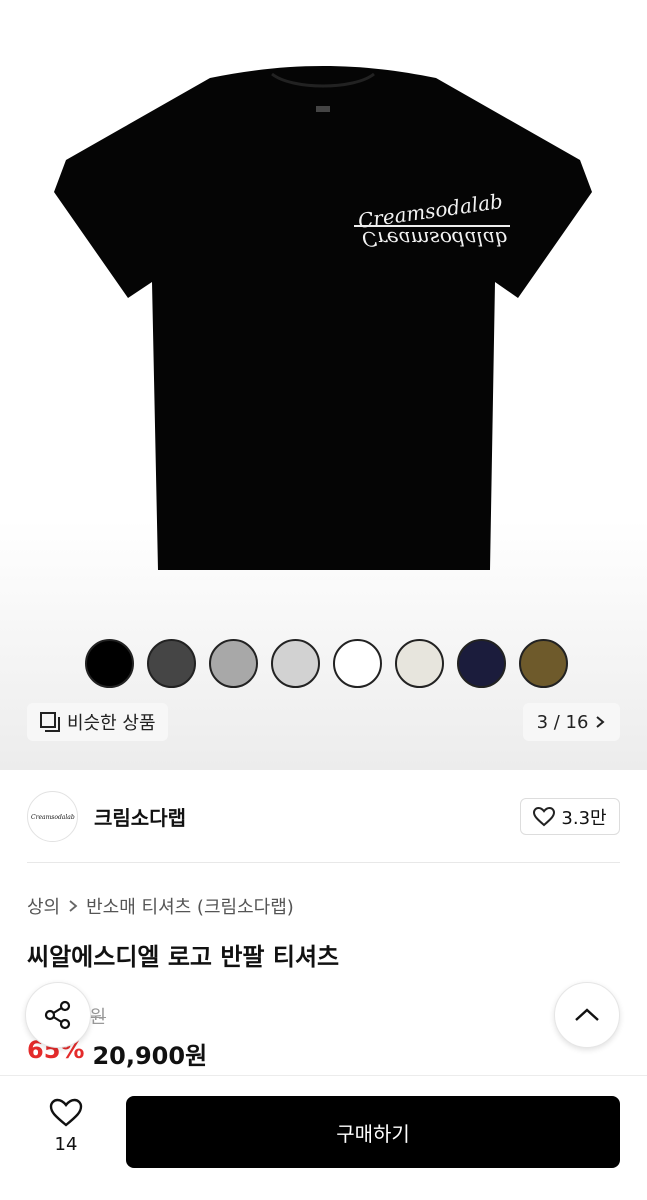 The image size is (647, 1200). What do you see at coordinates (323, 862) in the screenshot?
I see `divider` at bounding box center [323, 862].